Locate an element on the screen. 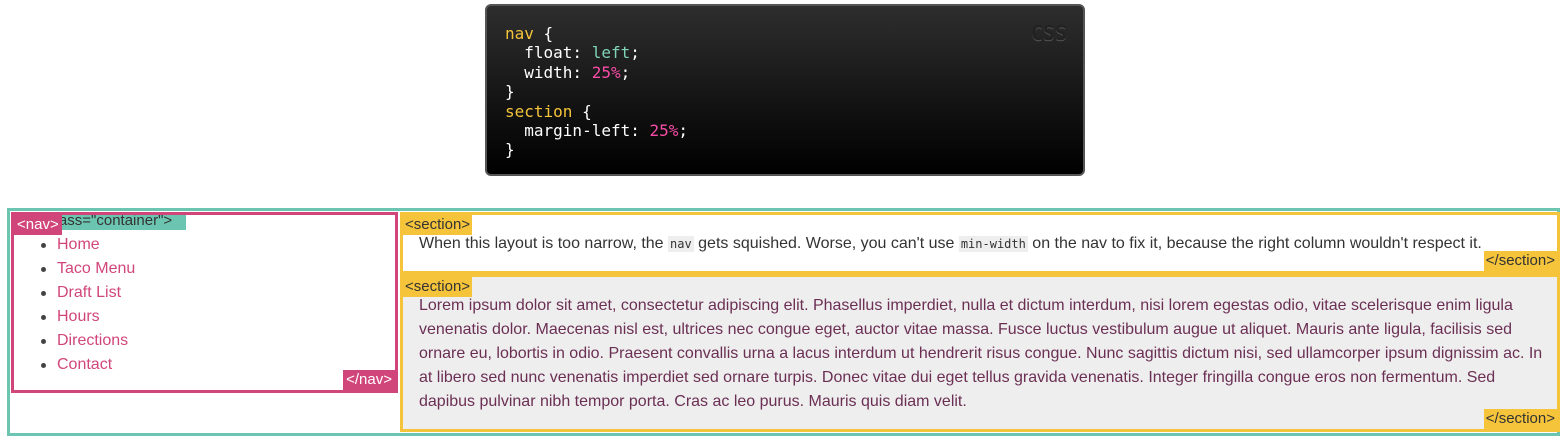 The width and height of the screenshot is (1567, 446). code-line: margin-left: 25%; is located at coordinates (596, 130).